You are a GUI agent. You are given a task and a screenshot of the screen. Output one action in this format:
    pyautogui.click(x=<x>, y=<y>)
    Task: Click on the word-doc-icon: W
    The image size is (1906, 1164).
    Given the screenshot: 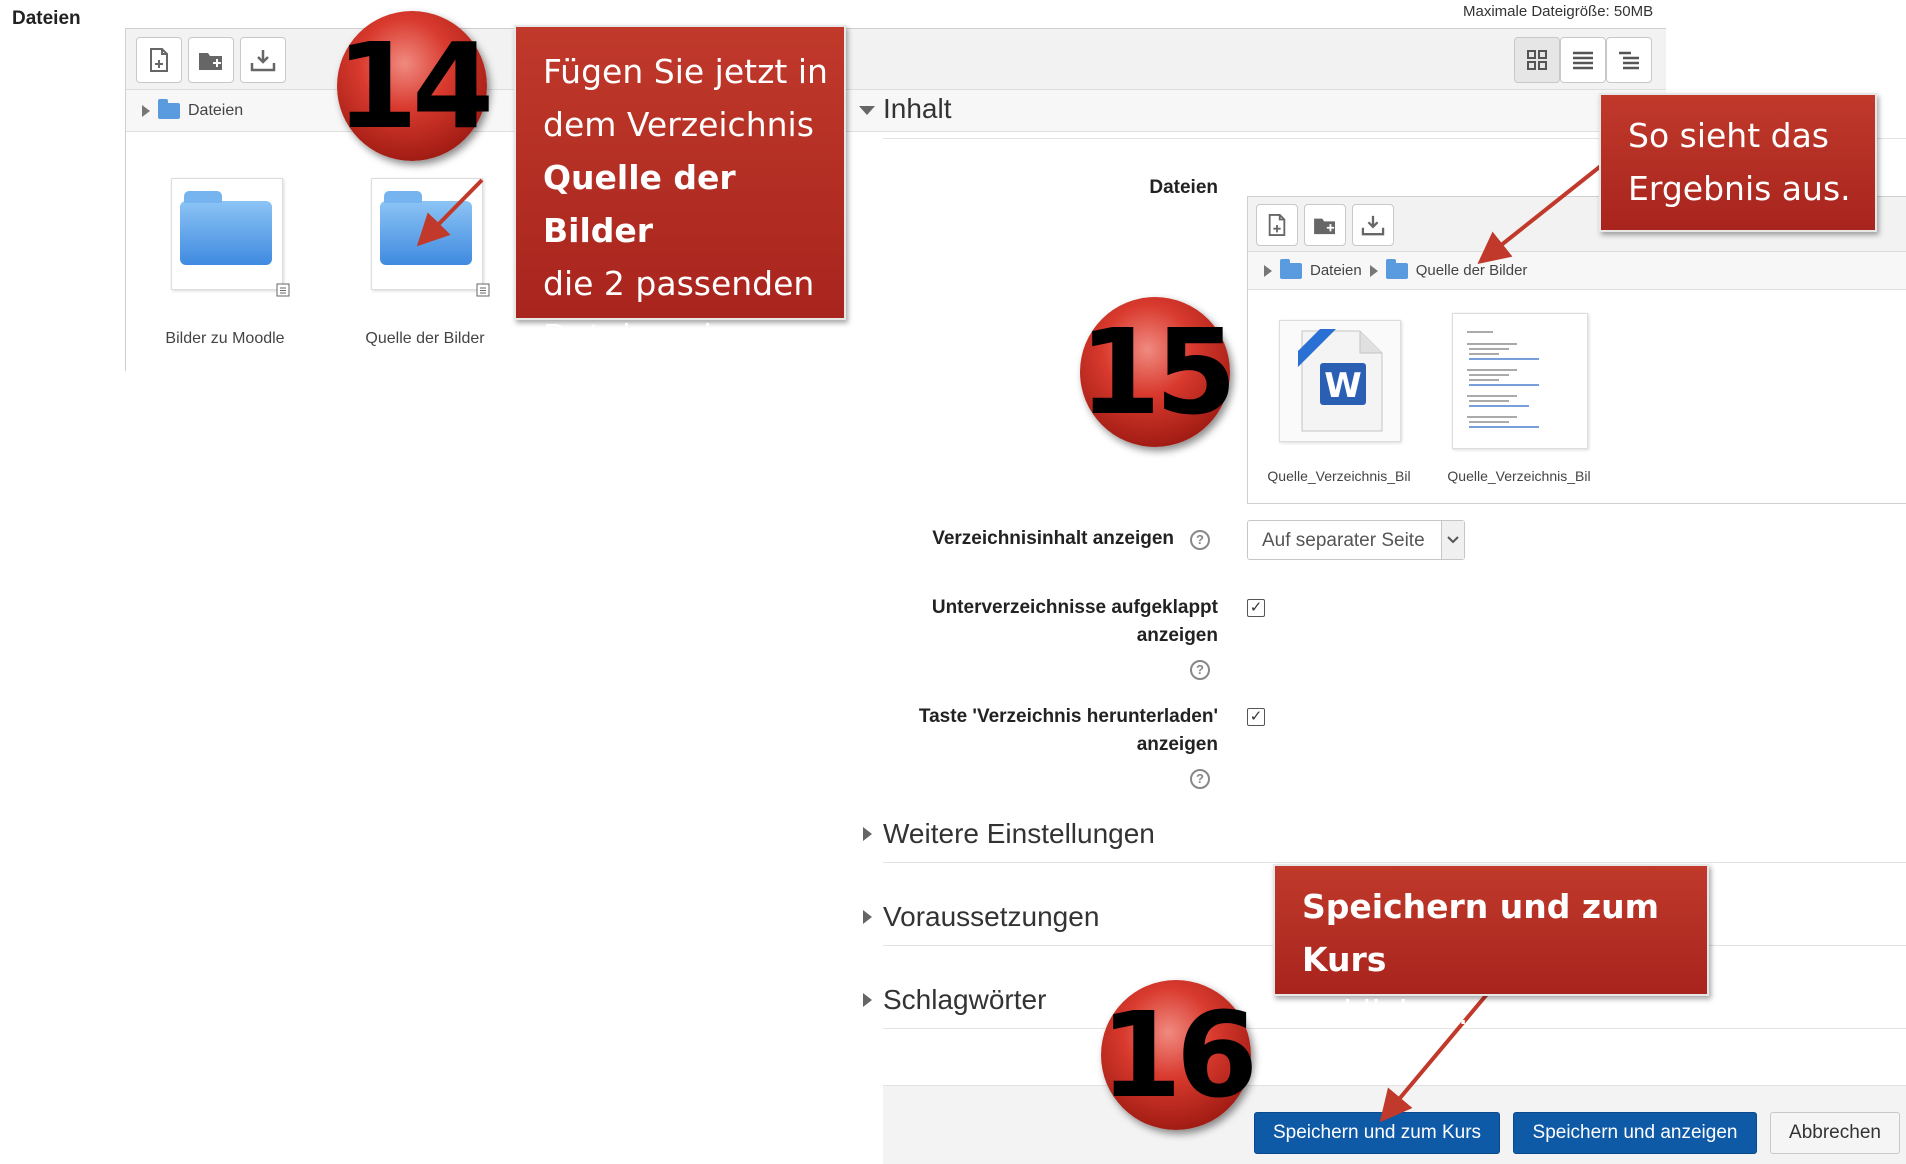 What is the action you would take?
    pyautogui.click(x=1340, y=380)
    